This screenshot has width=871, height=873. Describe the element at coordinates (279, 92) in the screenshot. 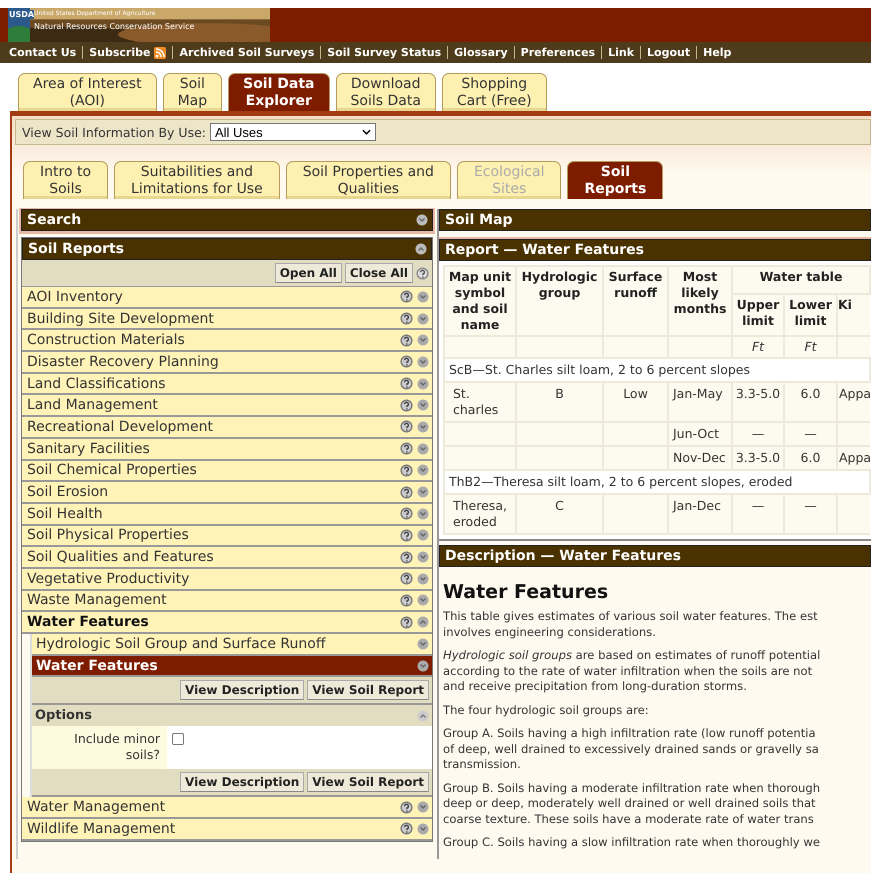

I see `main-tab: Soil Data Explorer` at that location.